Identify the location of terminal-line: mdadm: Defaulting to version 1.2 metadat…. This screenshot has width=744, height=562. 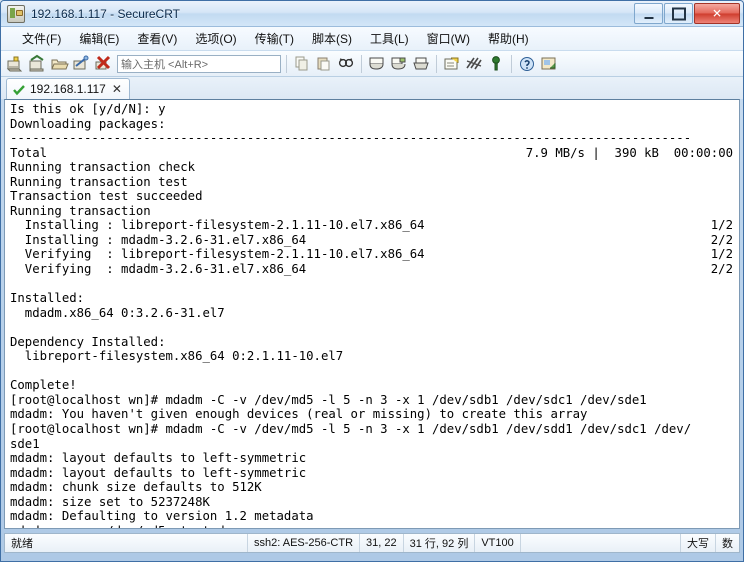
(374, 516).